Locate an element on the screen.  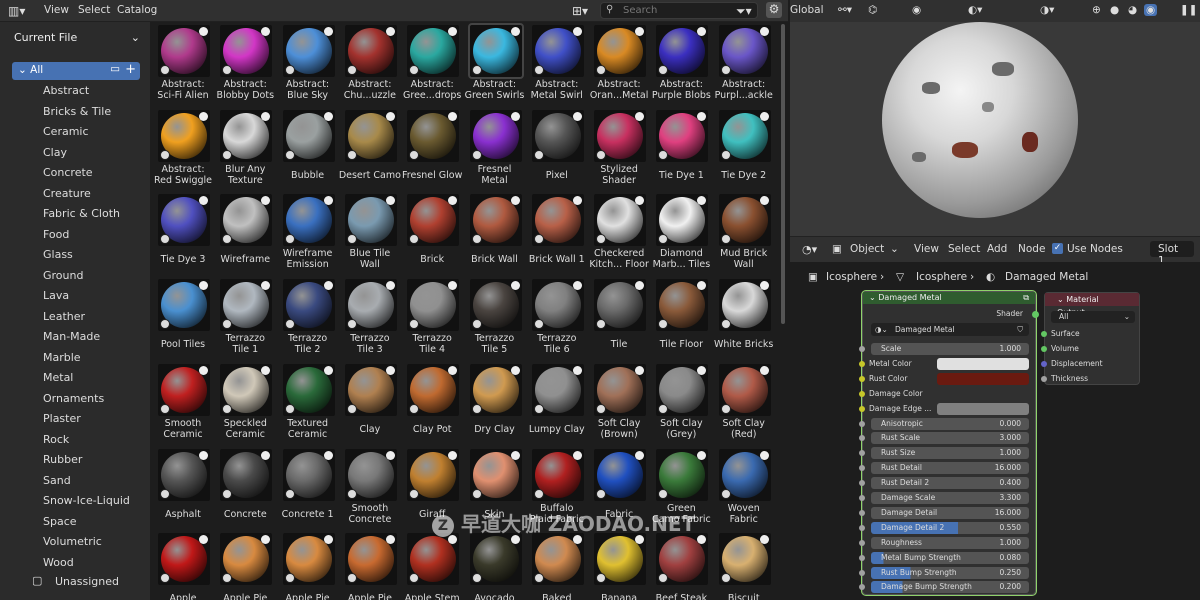
asset-tile: Beef Steak is located at coordinates (681, 565).